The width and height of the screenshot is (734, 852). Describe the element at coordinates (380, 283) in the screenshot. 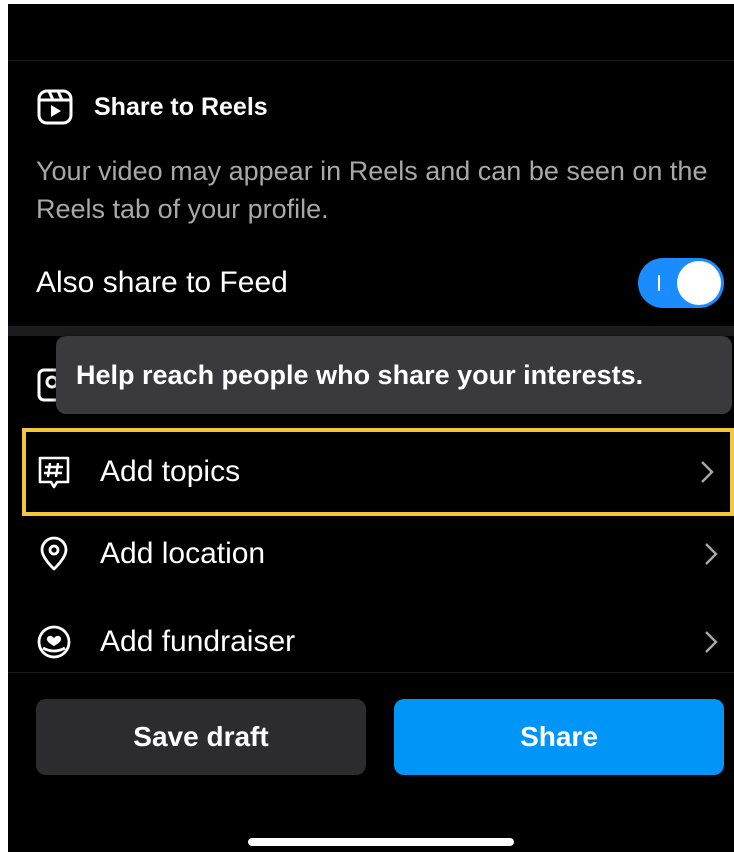

I see `share-to-feed-row: Also share to Feed` at that location.